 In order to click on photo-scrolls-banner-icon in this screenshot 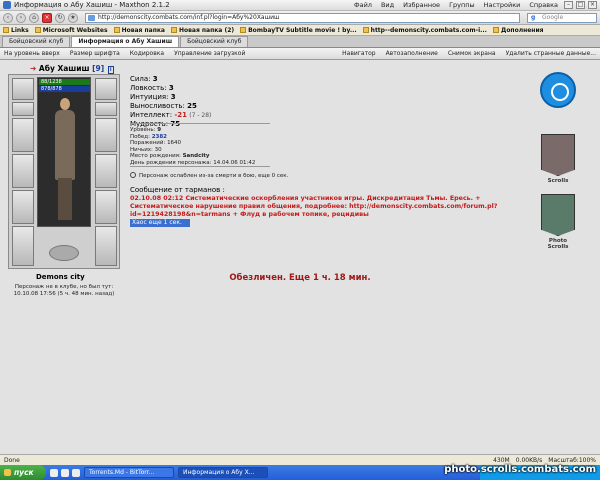, I will do `click(558, 215)`.